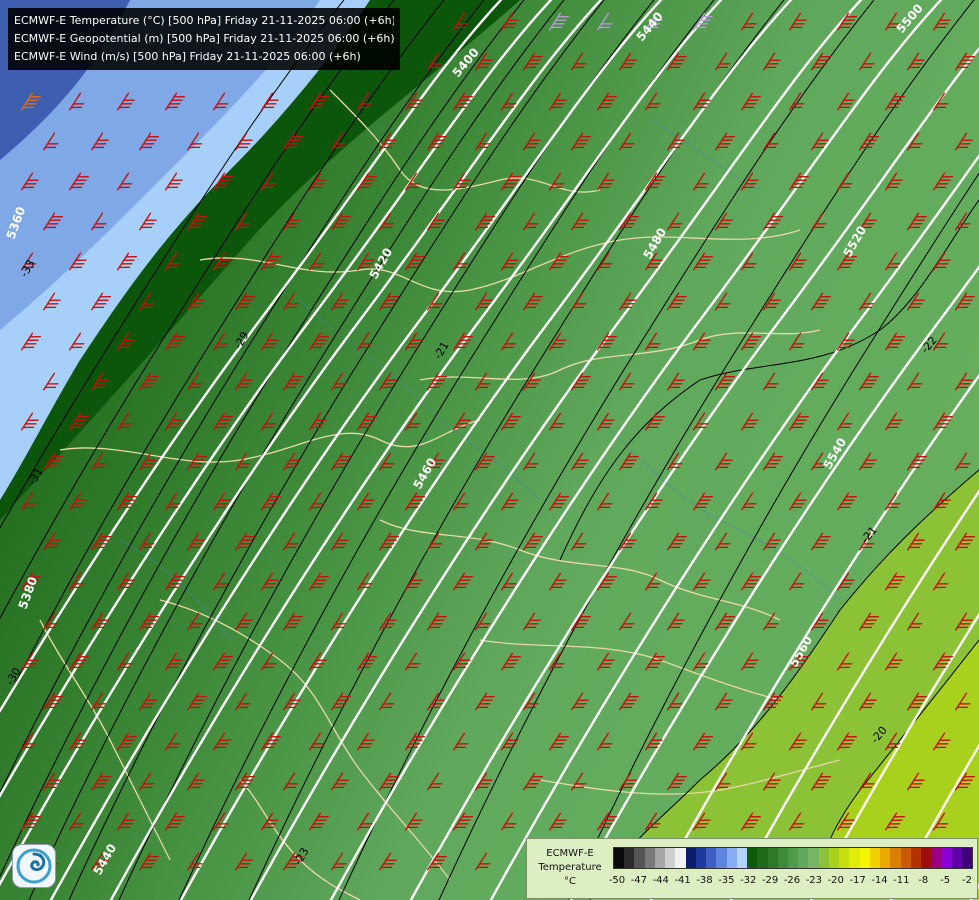 Image resolution: width=979 pixels, height=900 pixels. I want to click on legend-tick-label: -11, so click(901, 880).